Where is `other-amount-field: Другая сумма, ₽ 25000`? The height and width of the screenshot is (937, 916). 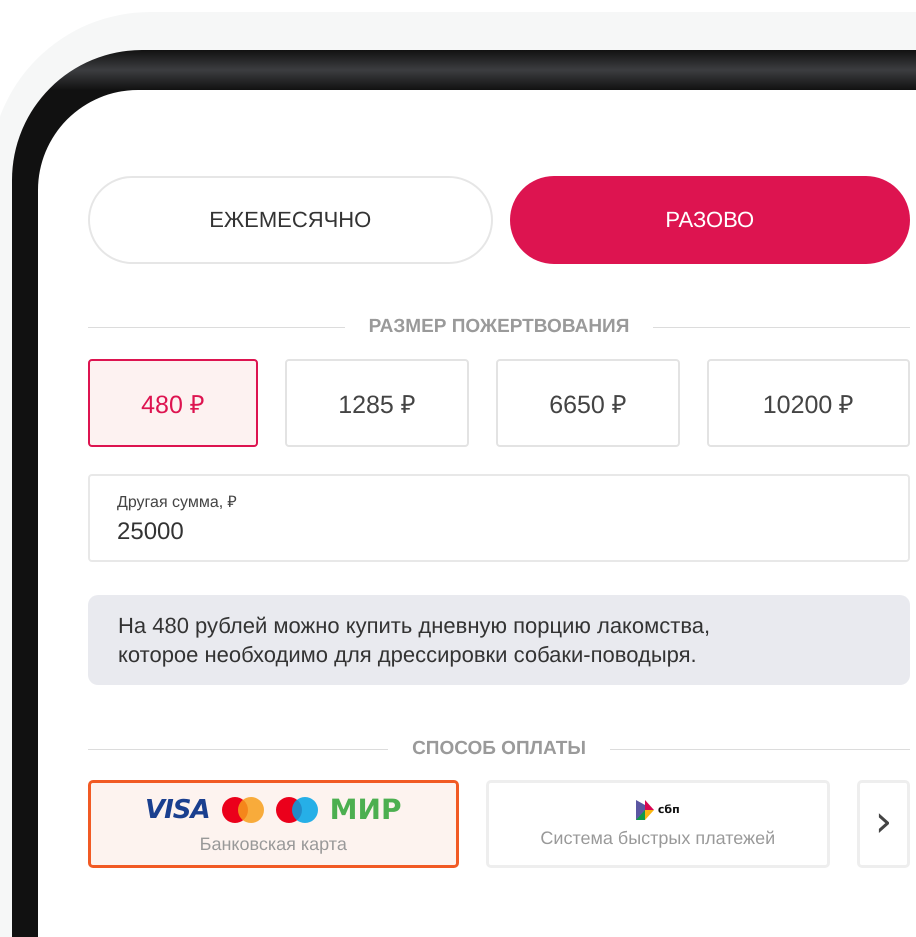 other-amount-field: Другая сумма, ₽ 25000 is located at coordinates (499, 518).